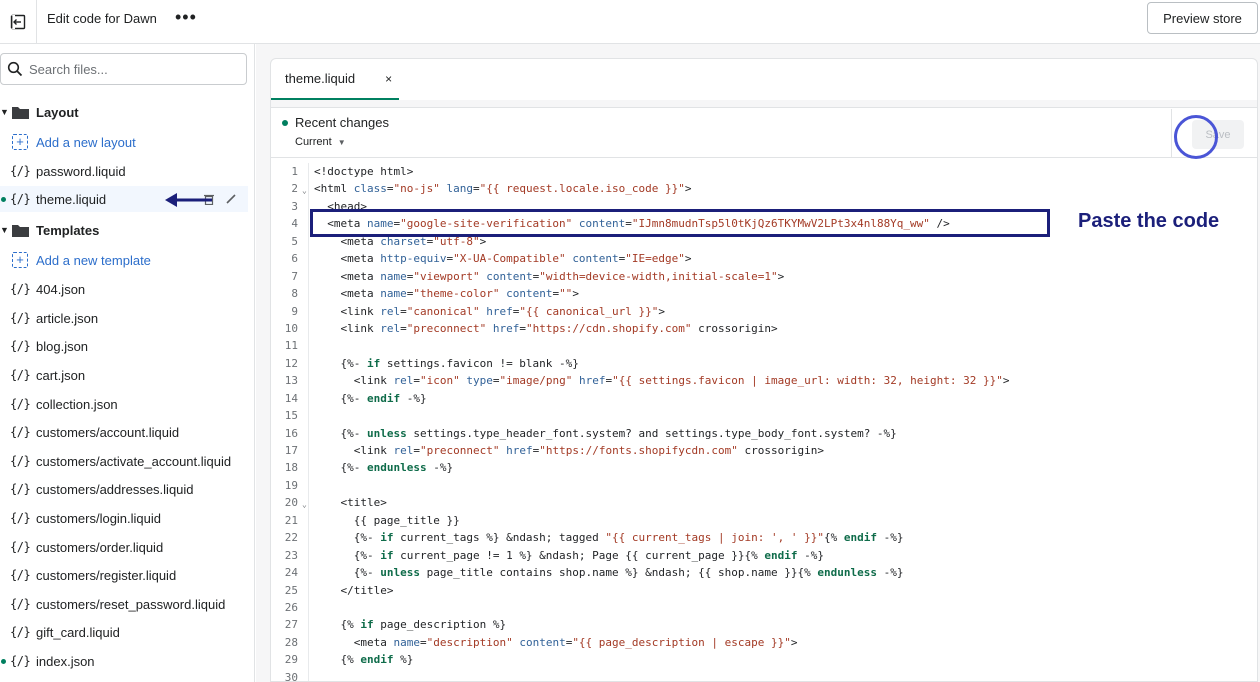 The height and width of the screenshot is (682, 1260). Describe the element at coordinates (99, 518) in the screenshot. I see `file-label: customers/login.liquid` at that location.